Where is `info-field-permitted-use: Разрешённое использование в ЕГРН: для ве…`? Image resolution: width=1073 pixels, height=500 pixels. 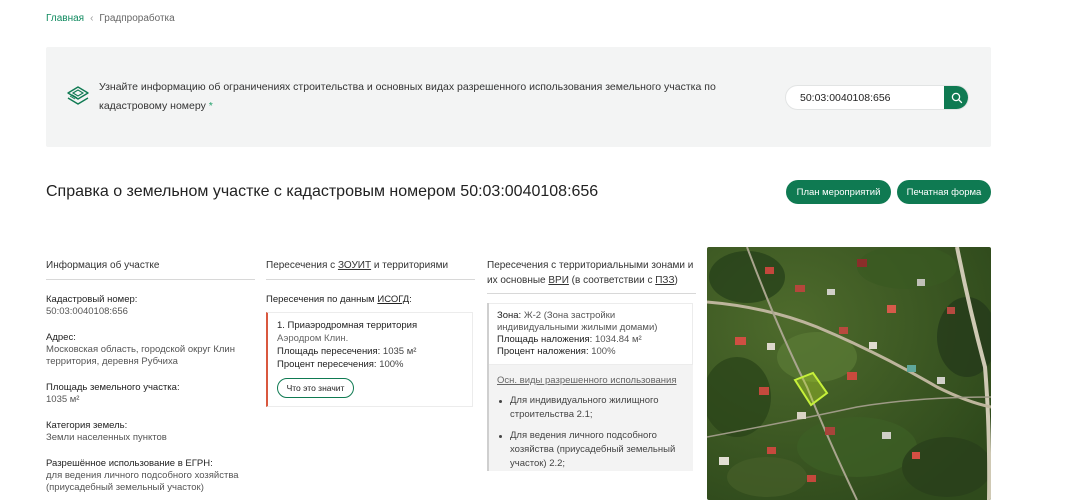
info-field-permitted-use: Разрешённое использование в ЕГРН: для ве… is located at coordinates (150, 476).